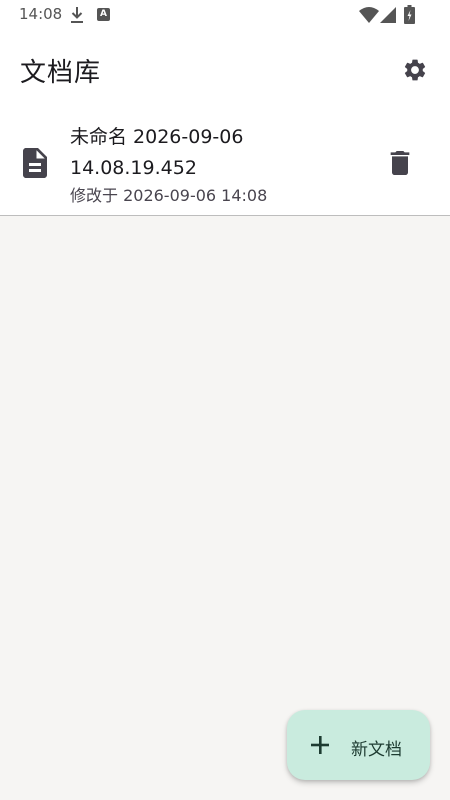 Image resolution: width=450 pixels, height=800 pixels. I want to click on document-icon, so click(35, 163).